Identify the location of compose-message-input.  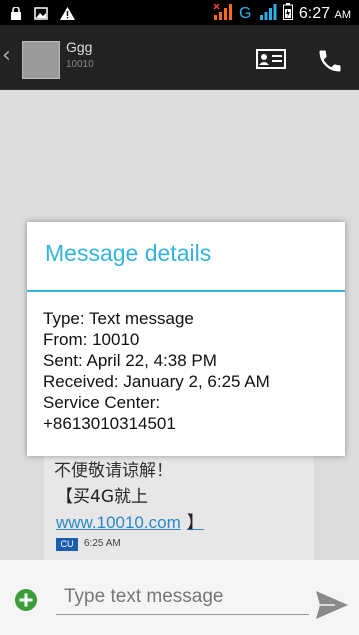
(182, 597).